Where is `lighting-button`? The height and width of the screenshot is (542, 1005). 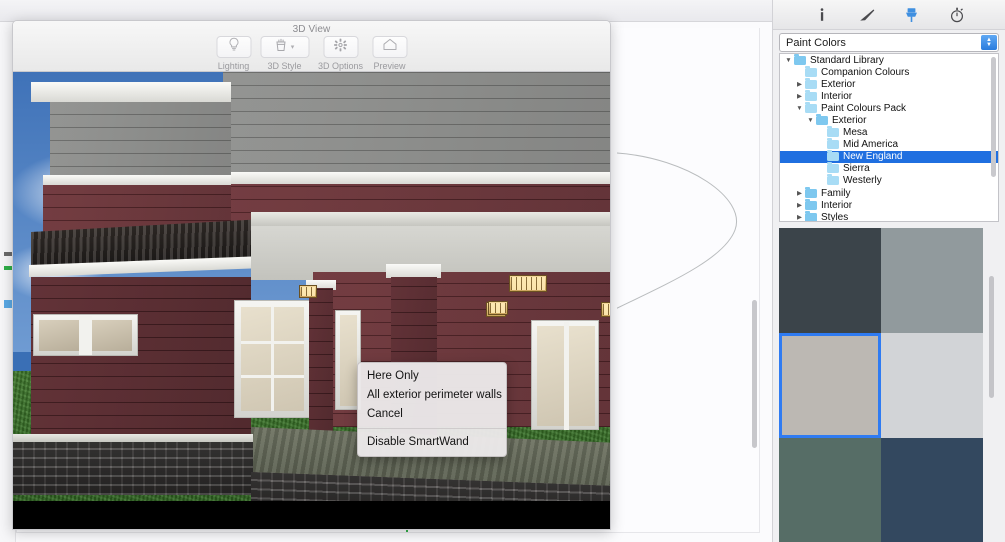 lighting-button is located at coordinates (233, 47).